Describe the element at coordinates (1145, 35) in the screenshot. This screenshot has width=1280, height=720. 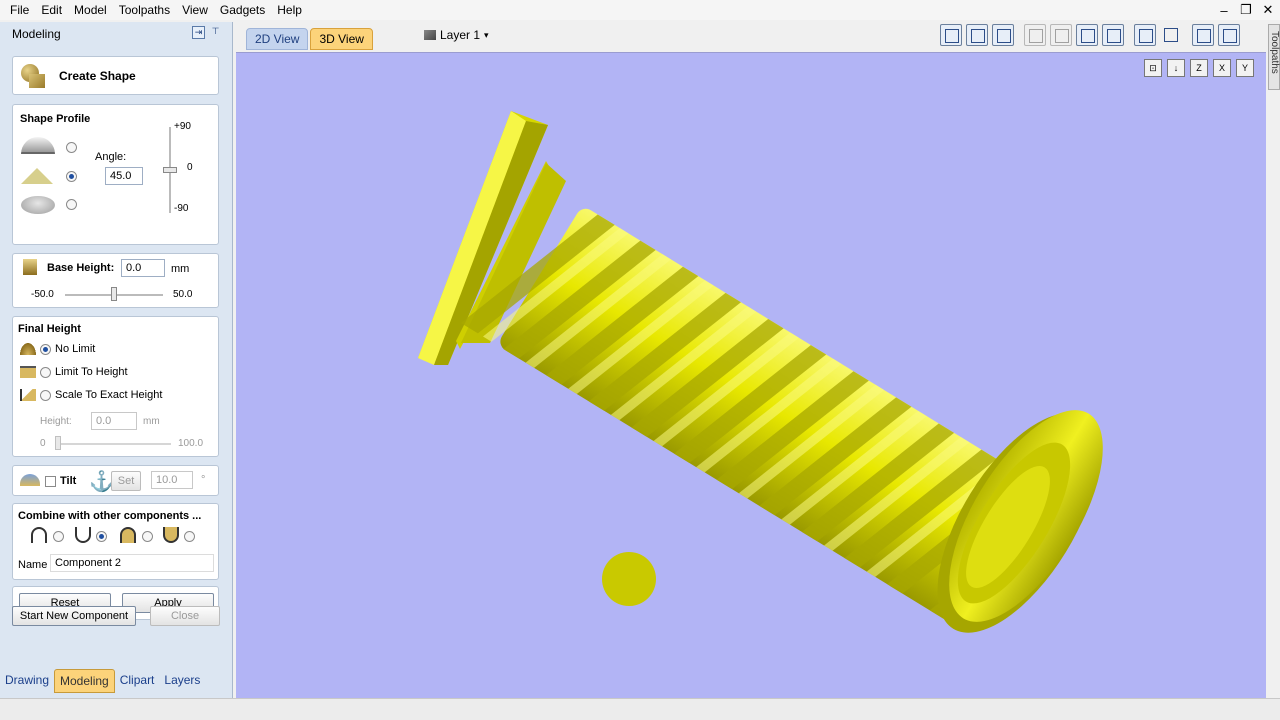
I see `shade-icon` at that location.